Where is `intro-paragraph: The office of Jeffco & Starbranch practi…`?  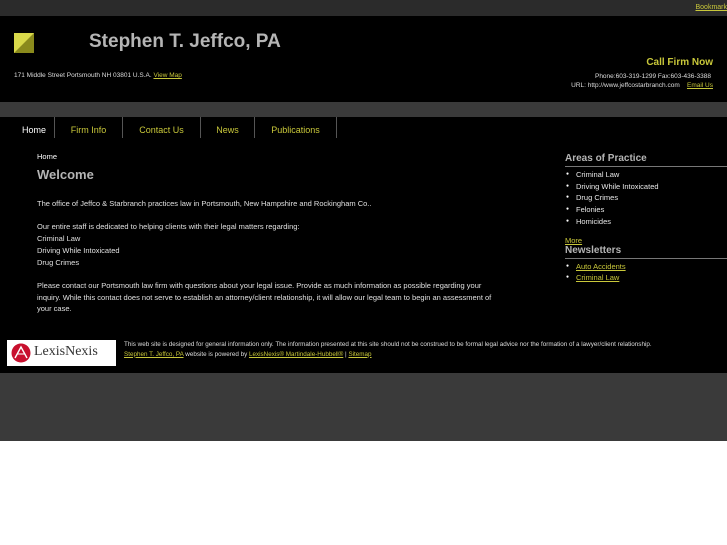
intro-paragraph: The office of Jeffco & Starbranch practi… is located at coordinates (204, 203).